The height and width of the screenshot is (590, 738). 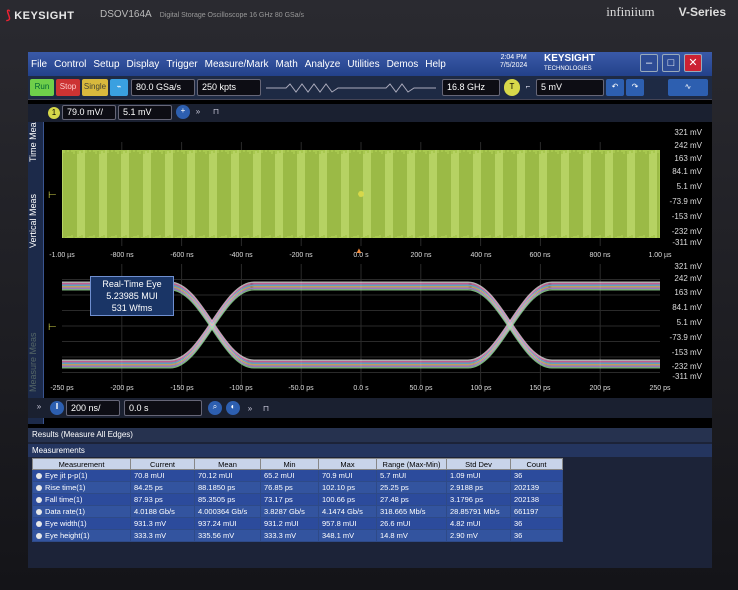 What do you see at coordinates (237, 64) in the screenshot?
I see `menu-measure-mark: Measure/Mark` at bounding box center [237, 64].